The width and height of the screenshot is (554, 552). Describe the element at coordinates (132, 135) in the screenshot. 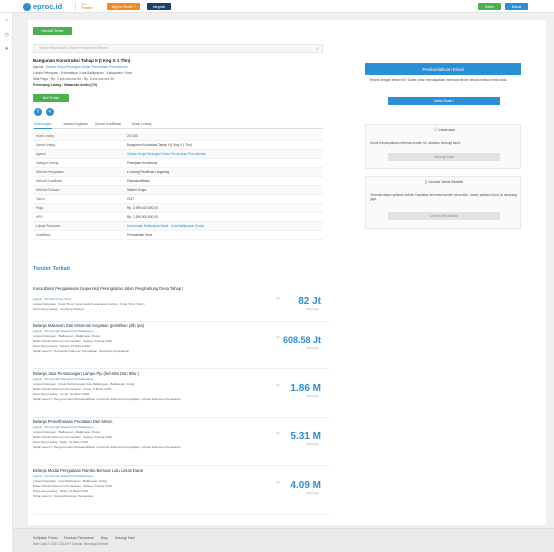

I see `detail-value: 247103` at that location.